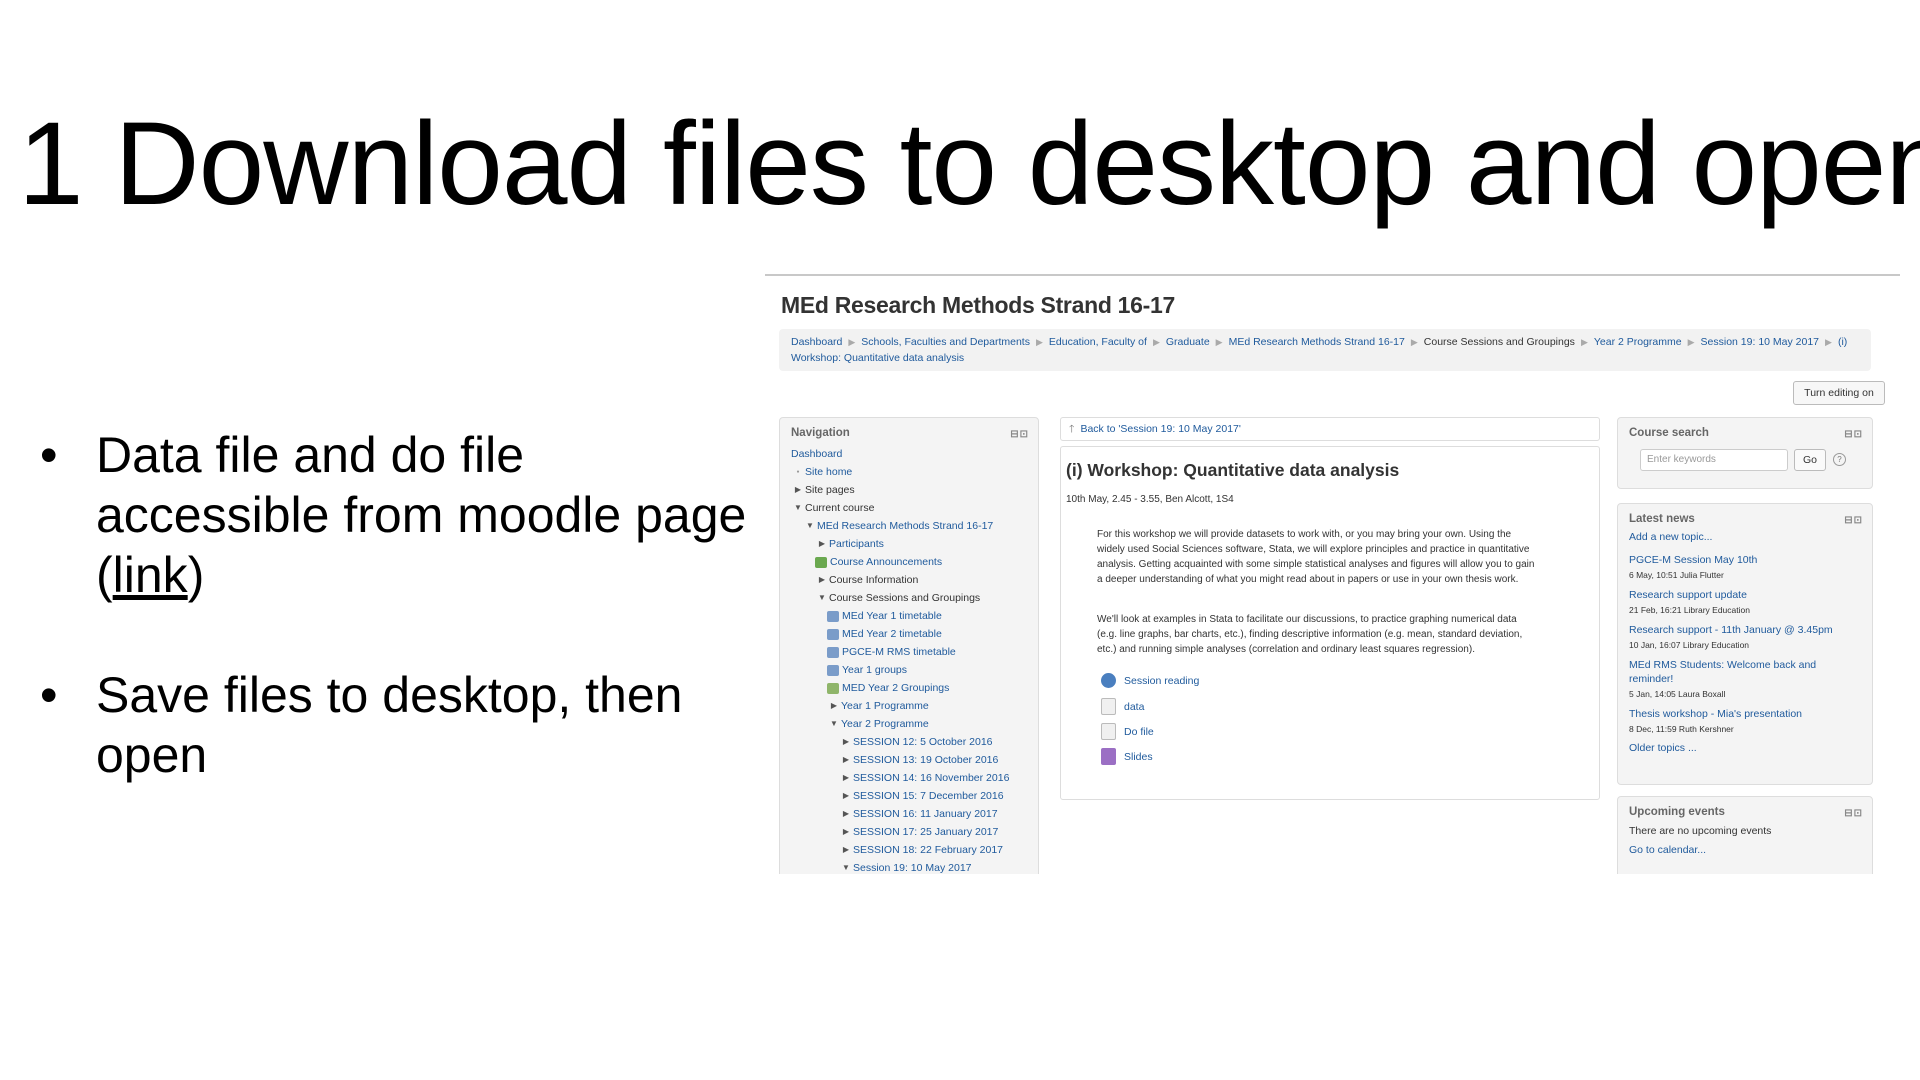 The width and height of the screenshot is (1920, 1080). What do you see at coordinates (914, 508) in the screenshot?
I see `nav-item: ▼ Current course` at bounding box center [914, 508].